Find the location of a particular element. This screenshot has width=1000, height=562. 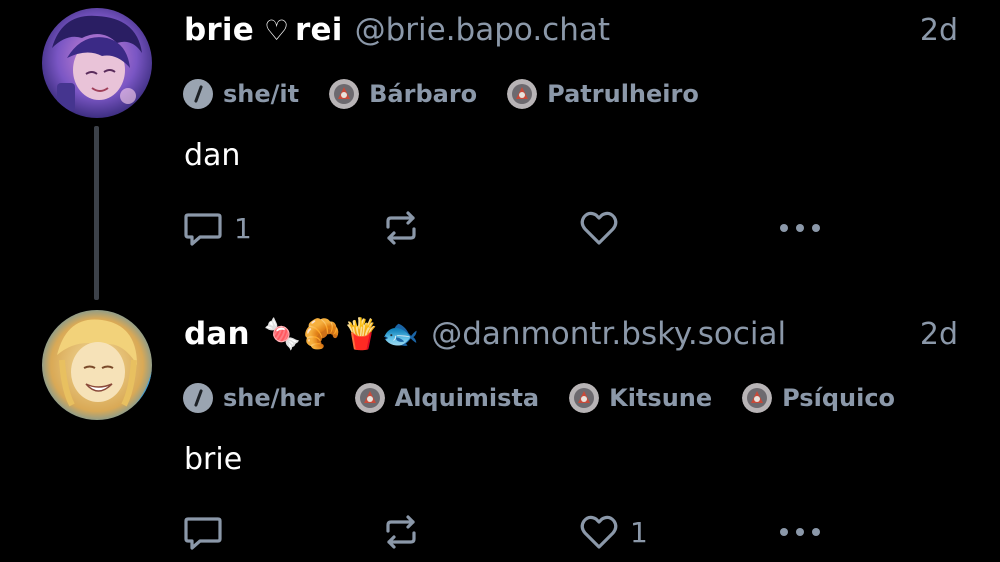

tag-label: Alquimista is located at coordinates (467, 398).